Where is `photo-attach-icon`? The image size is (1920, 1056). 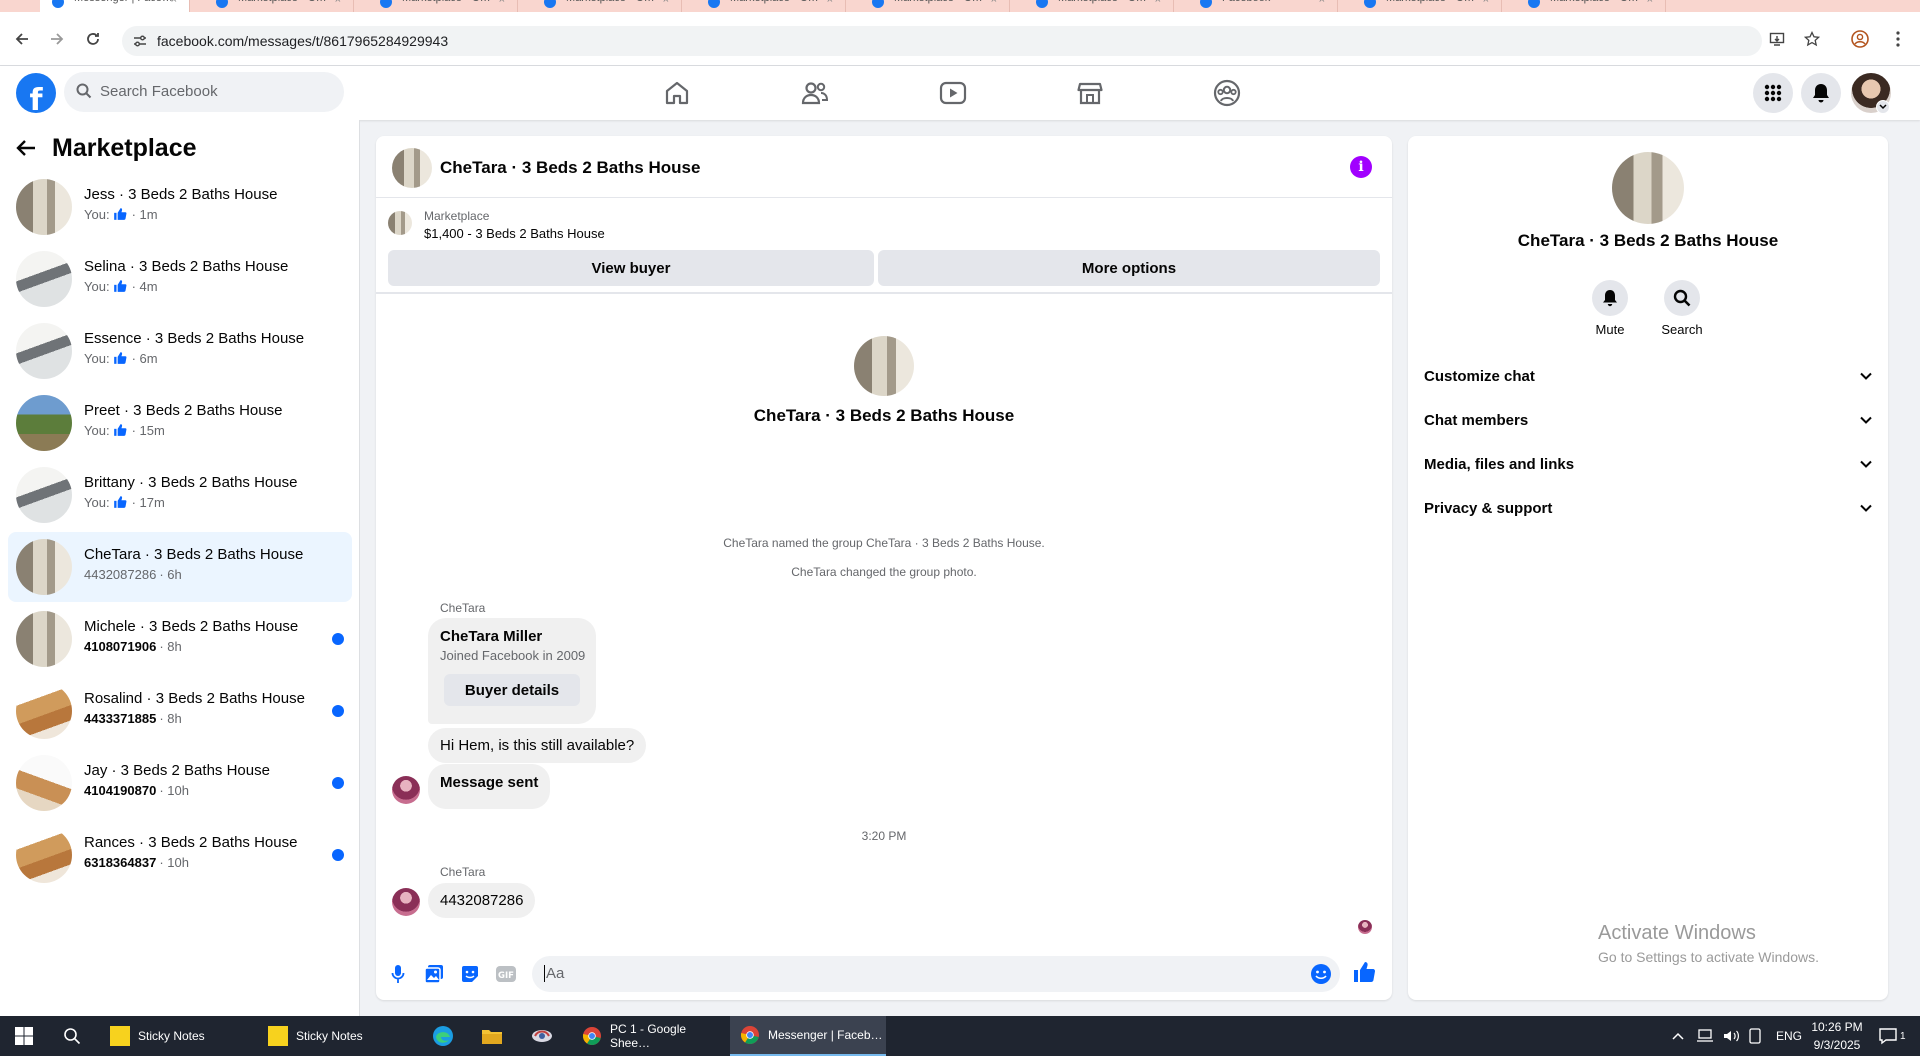 photo-attach-icon is located at coordinates (434, 974).